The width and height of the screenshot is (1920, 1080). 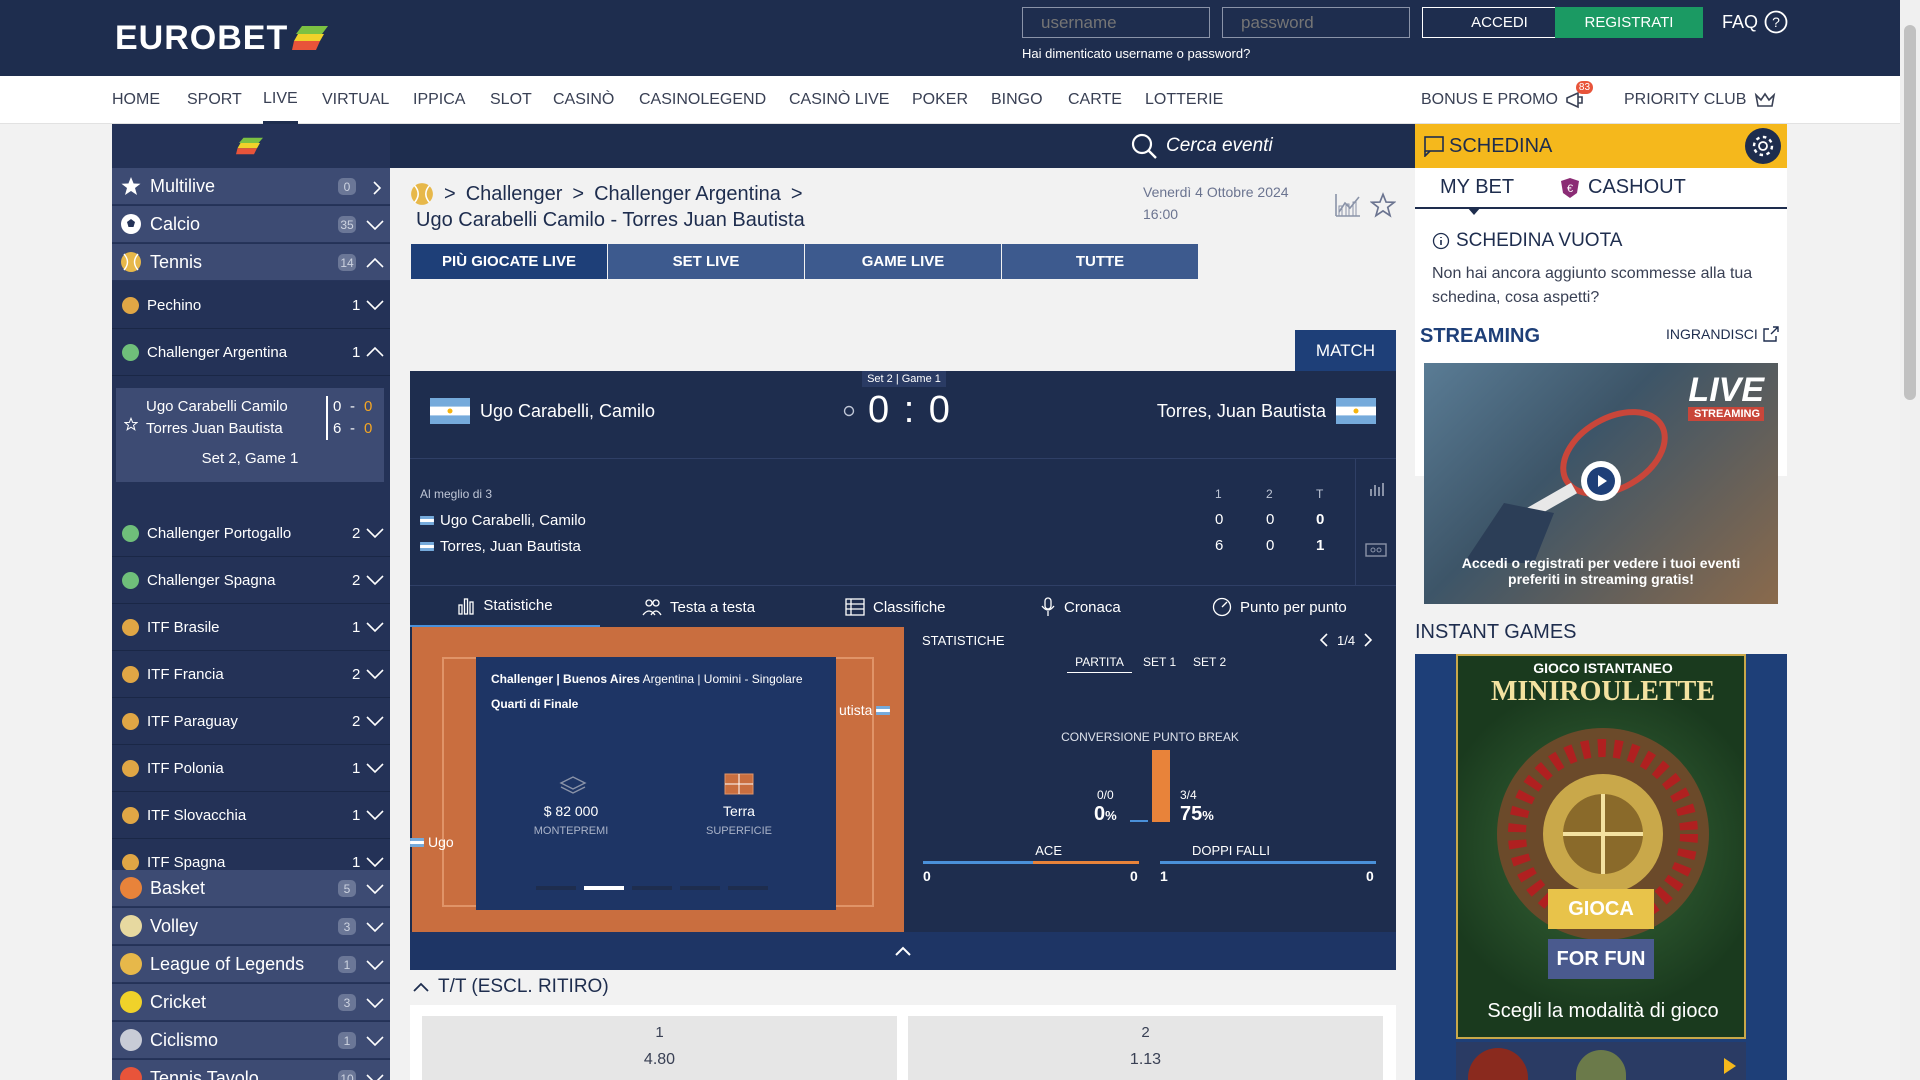 I want to click on breadcrumb-challenger-argentina: Challenger Argentina, so click(x=687, y=194).